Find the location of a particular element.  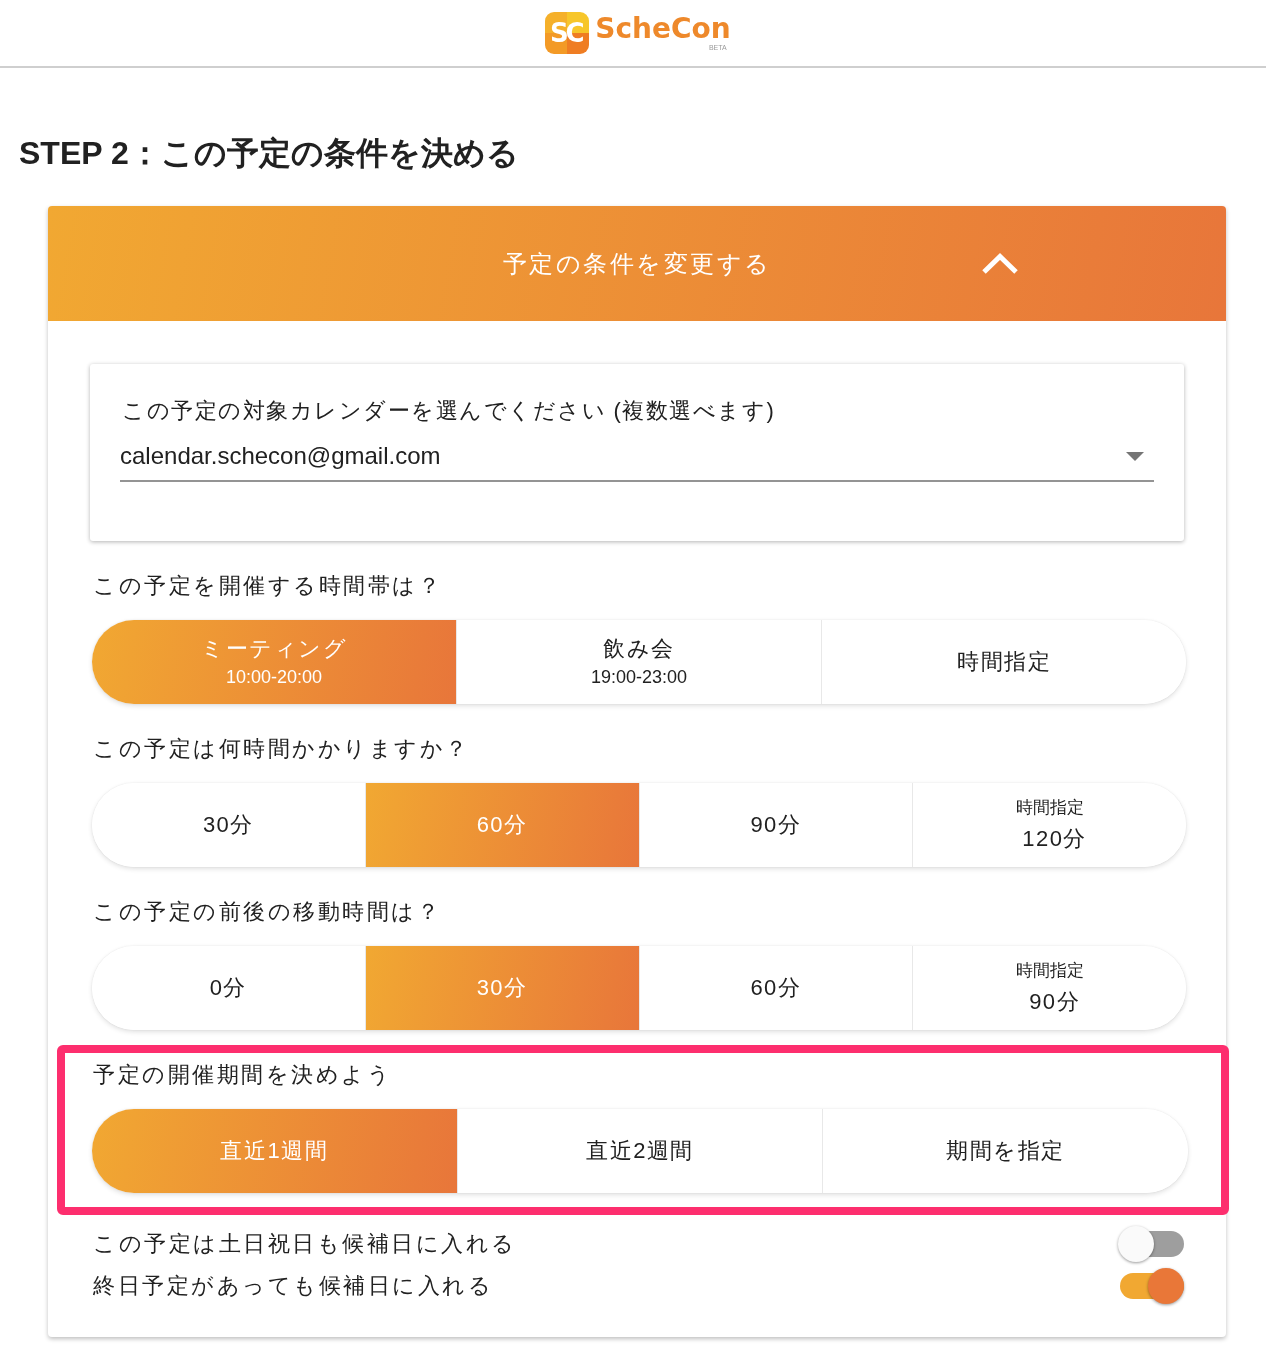

question-label: 予定の開催期間を決めよう is located at coordinates (243, 1075).